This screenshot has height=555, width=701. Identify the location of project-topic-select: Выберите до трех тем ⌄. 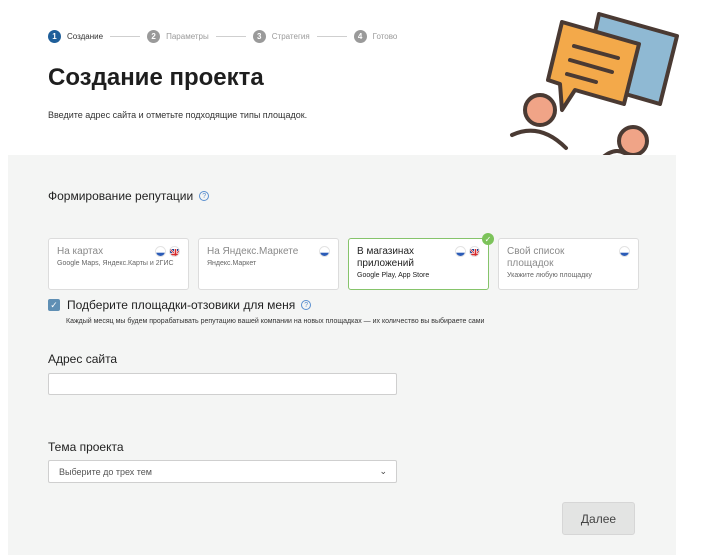
(222, 471).